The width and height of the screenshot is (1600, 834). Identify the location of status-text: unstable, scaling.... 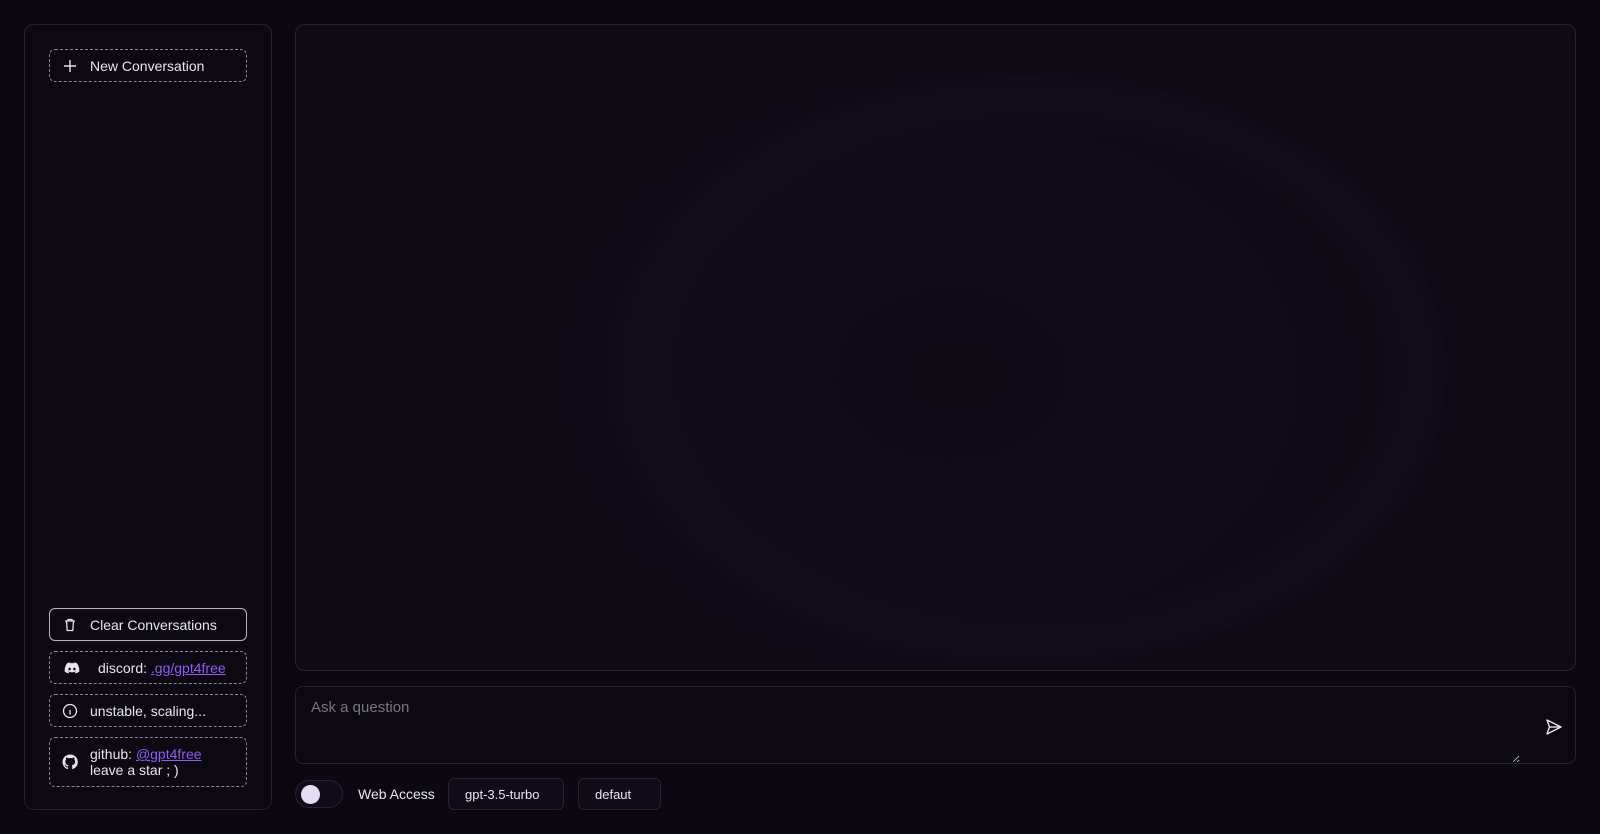
(148, 710).